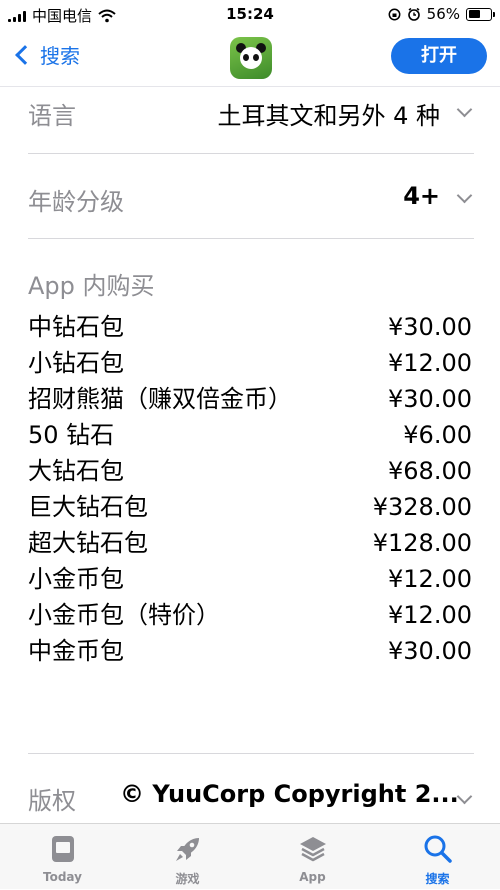 The width and height of the screenshot is (500, 890). Describe the element at coordinates (251, 507) in the screenshot. I see `iap-row: 巨大钻石包 ¥328.00` at that location.